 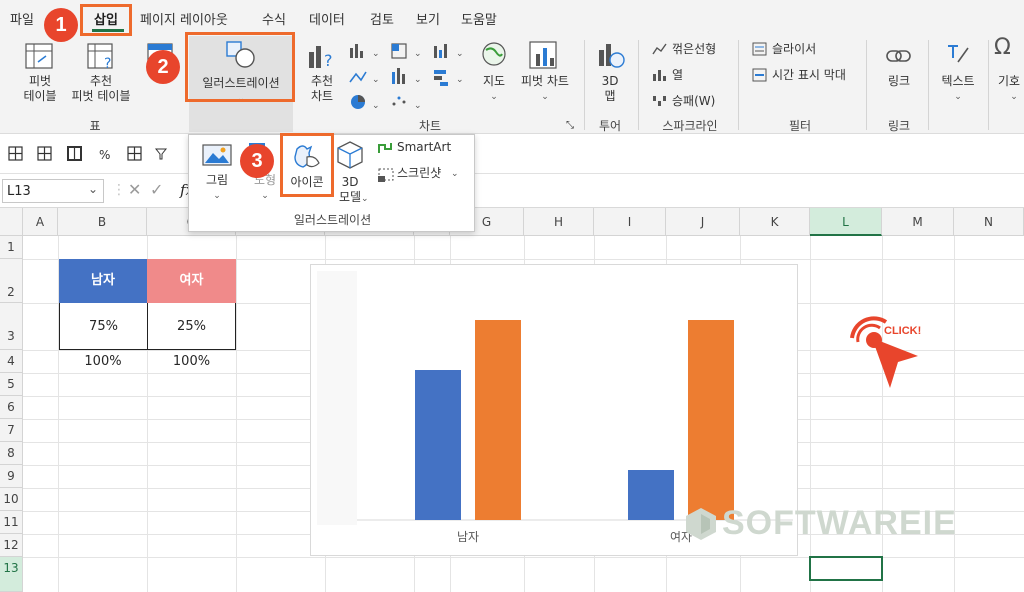 I want to click on pivot-chart-icon, so click(x=544, y=55).